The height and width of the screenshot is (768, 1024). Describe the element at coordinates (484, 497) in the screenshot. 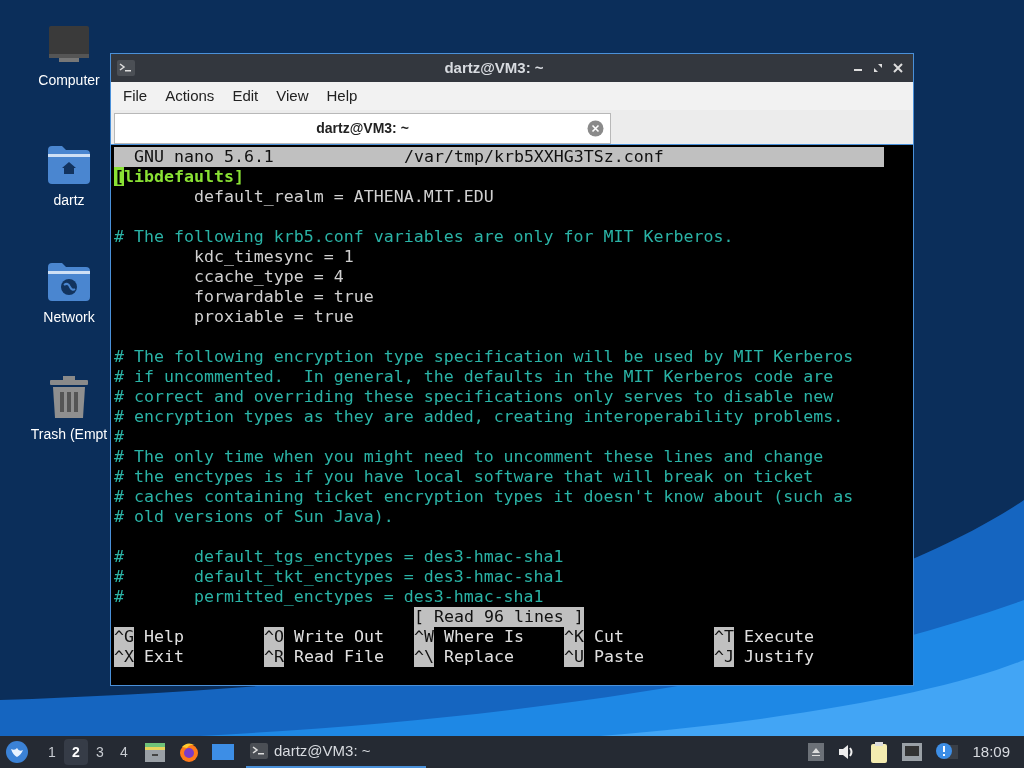

I see `code-line: # caches containing ticket encryption types it doesn't know about (such as` at that location.